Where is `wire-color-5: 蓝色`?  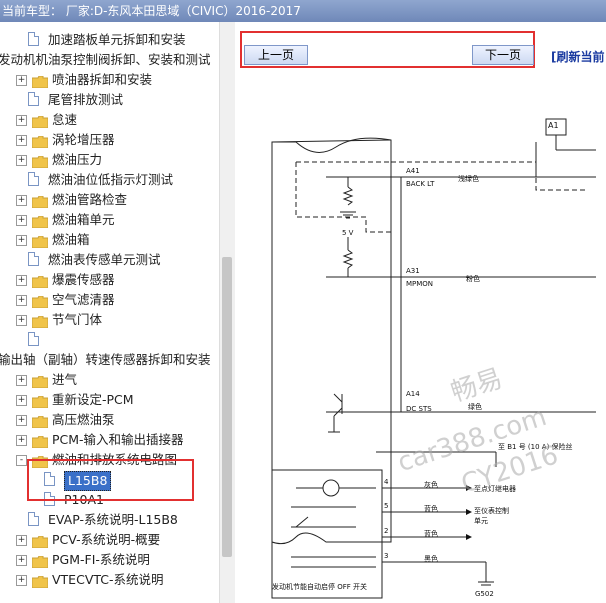 wire-color-5: 蓝色 is located at coordinates (431, 509).